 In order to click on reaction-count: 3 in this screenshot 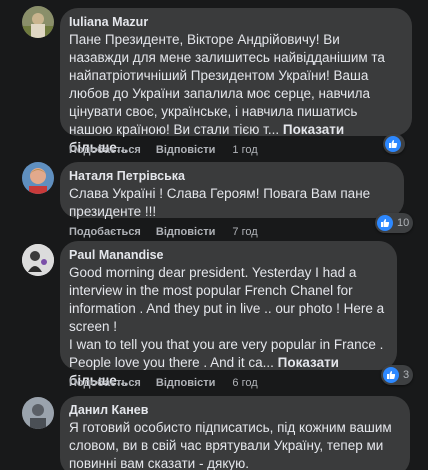, I will do `click(406, 375)`.